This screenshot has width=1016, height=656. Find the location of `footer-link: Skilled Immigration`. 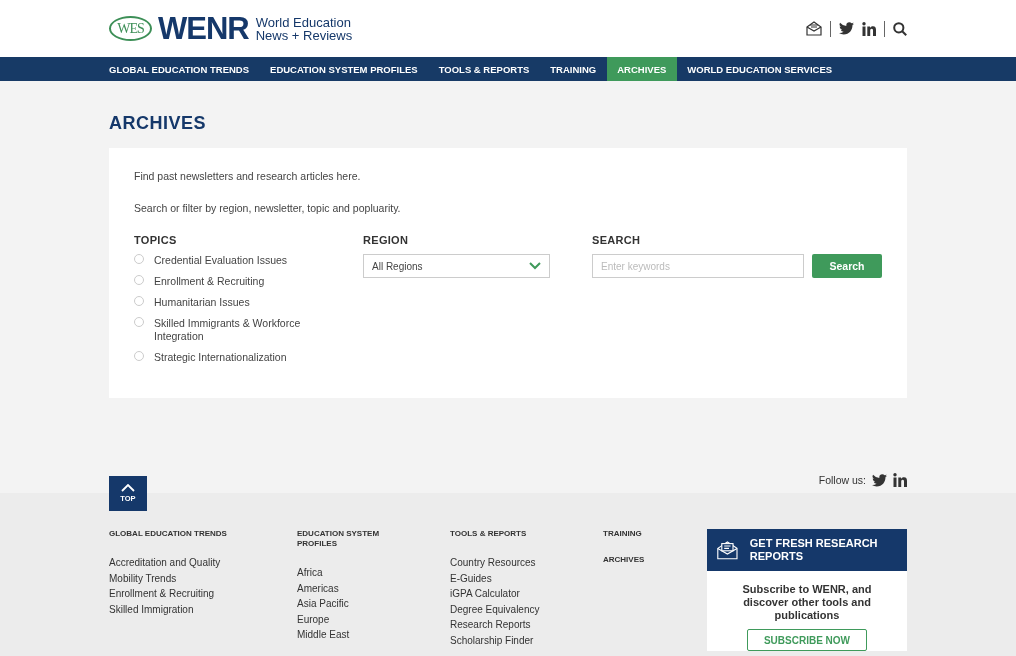

footer-link: Skilled Immigration is located at coordinates (203, 609).